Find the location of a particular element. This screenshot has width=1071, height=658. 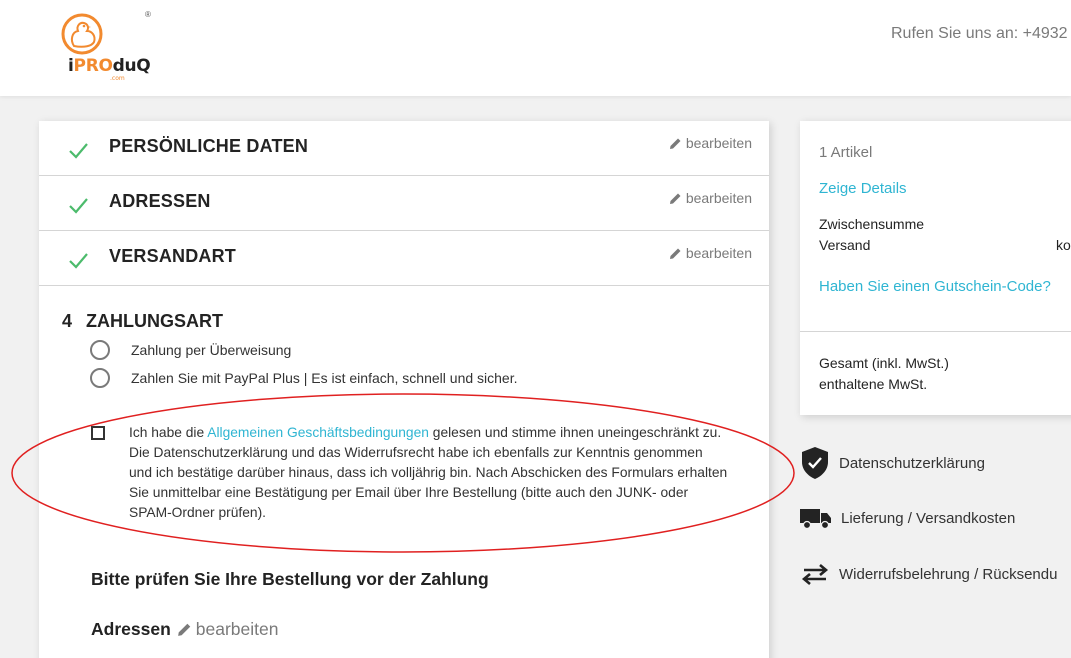

site-header: ® iPROduQ .com Rufen Sie uns an: +4932 is located at coordinates (535, 48).